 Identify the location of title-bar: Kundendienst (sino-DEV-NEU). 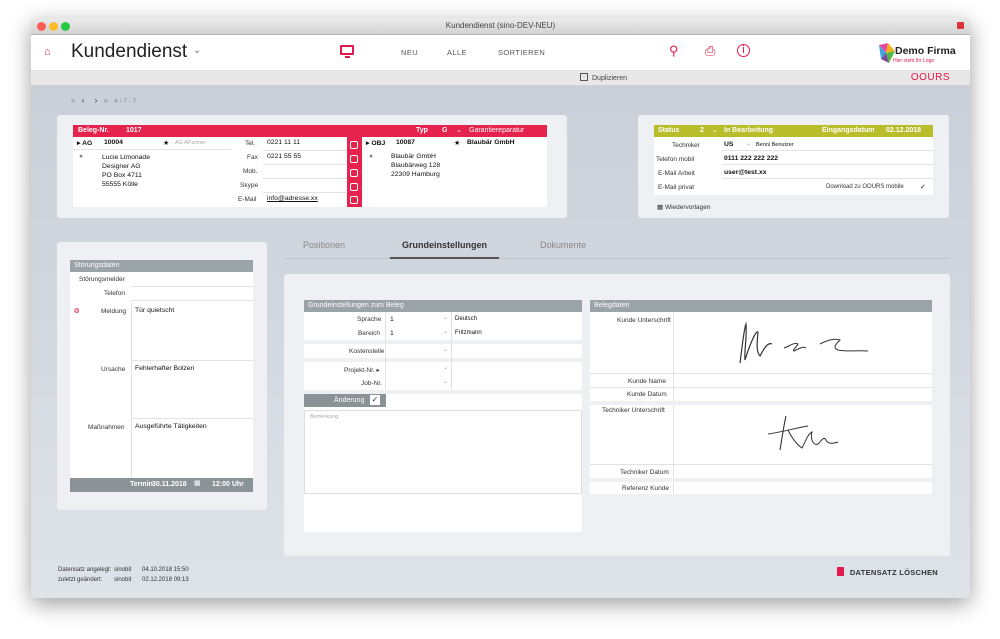
(500, 26).